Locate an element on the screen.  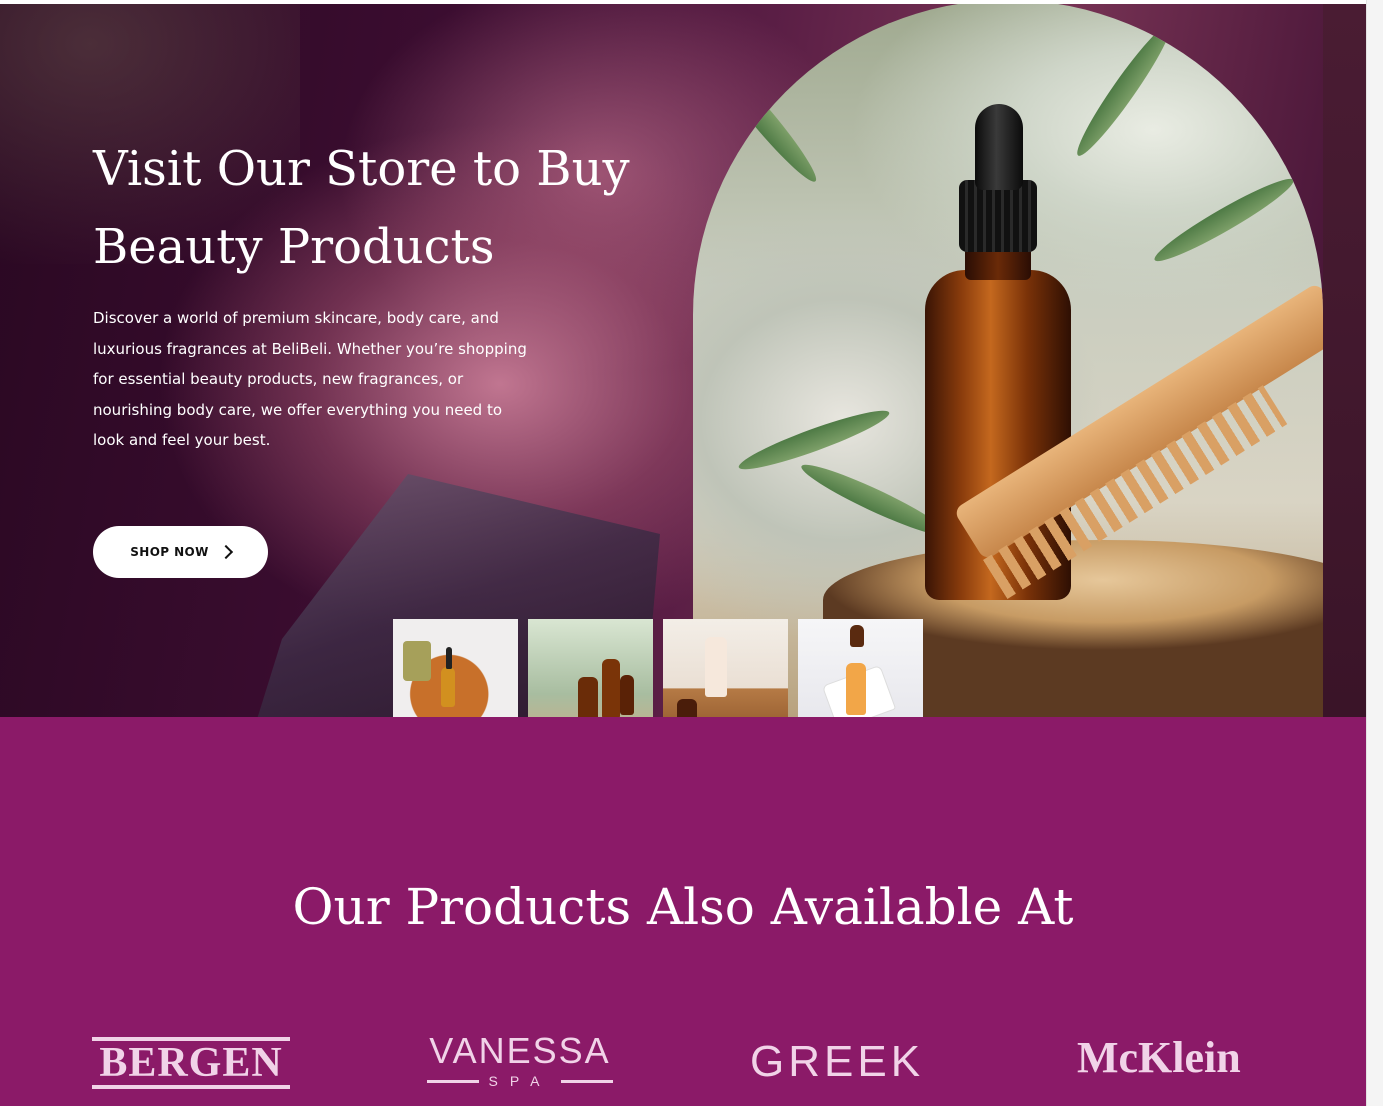
bergen-logo-text: BERGEN is located at coordinates (191, 1063).